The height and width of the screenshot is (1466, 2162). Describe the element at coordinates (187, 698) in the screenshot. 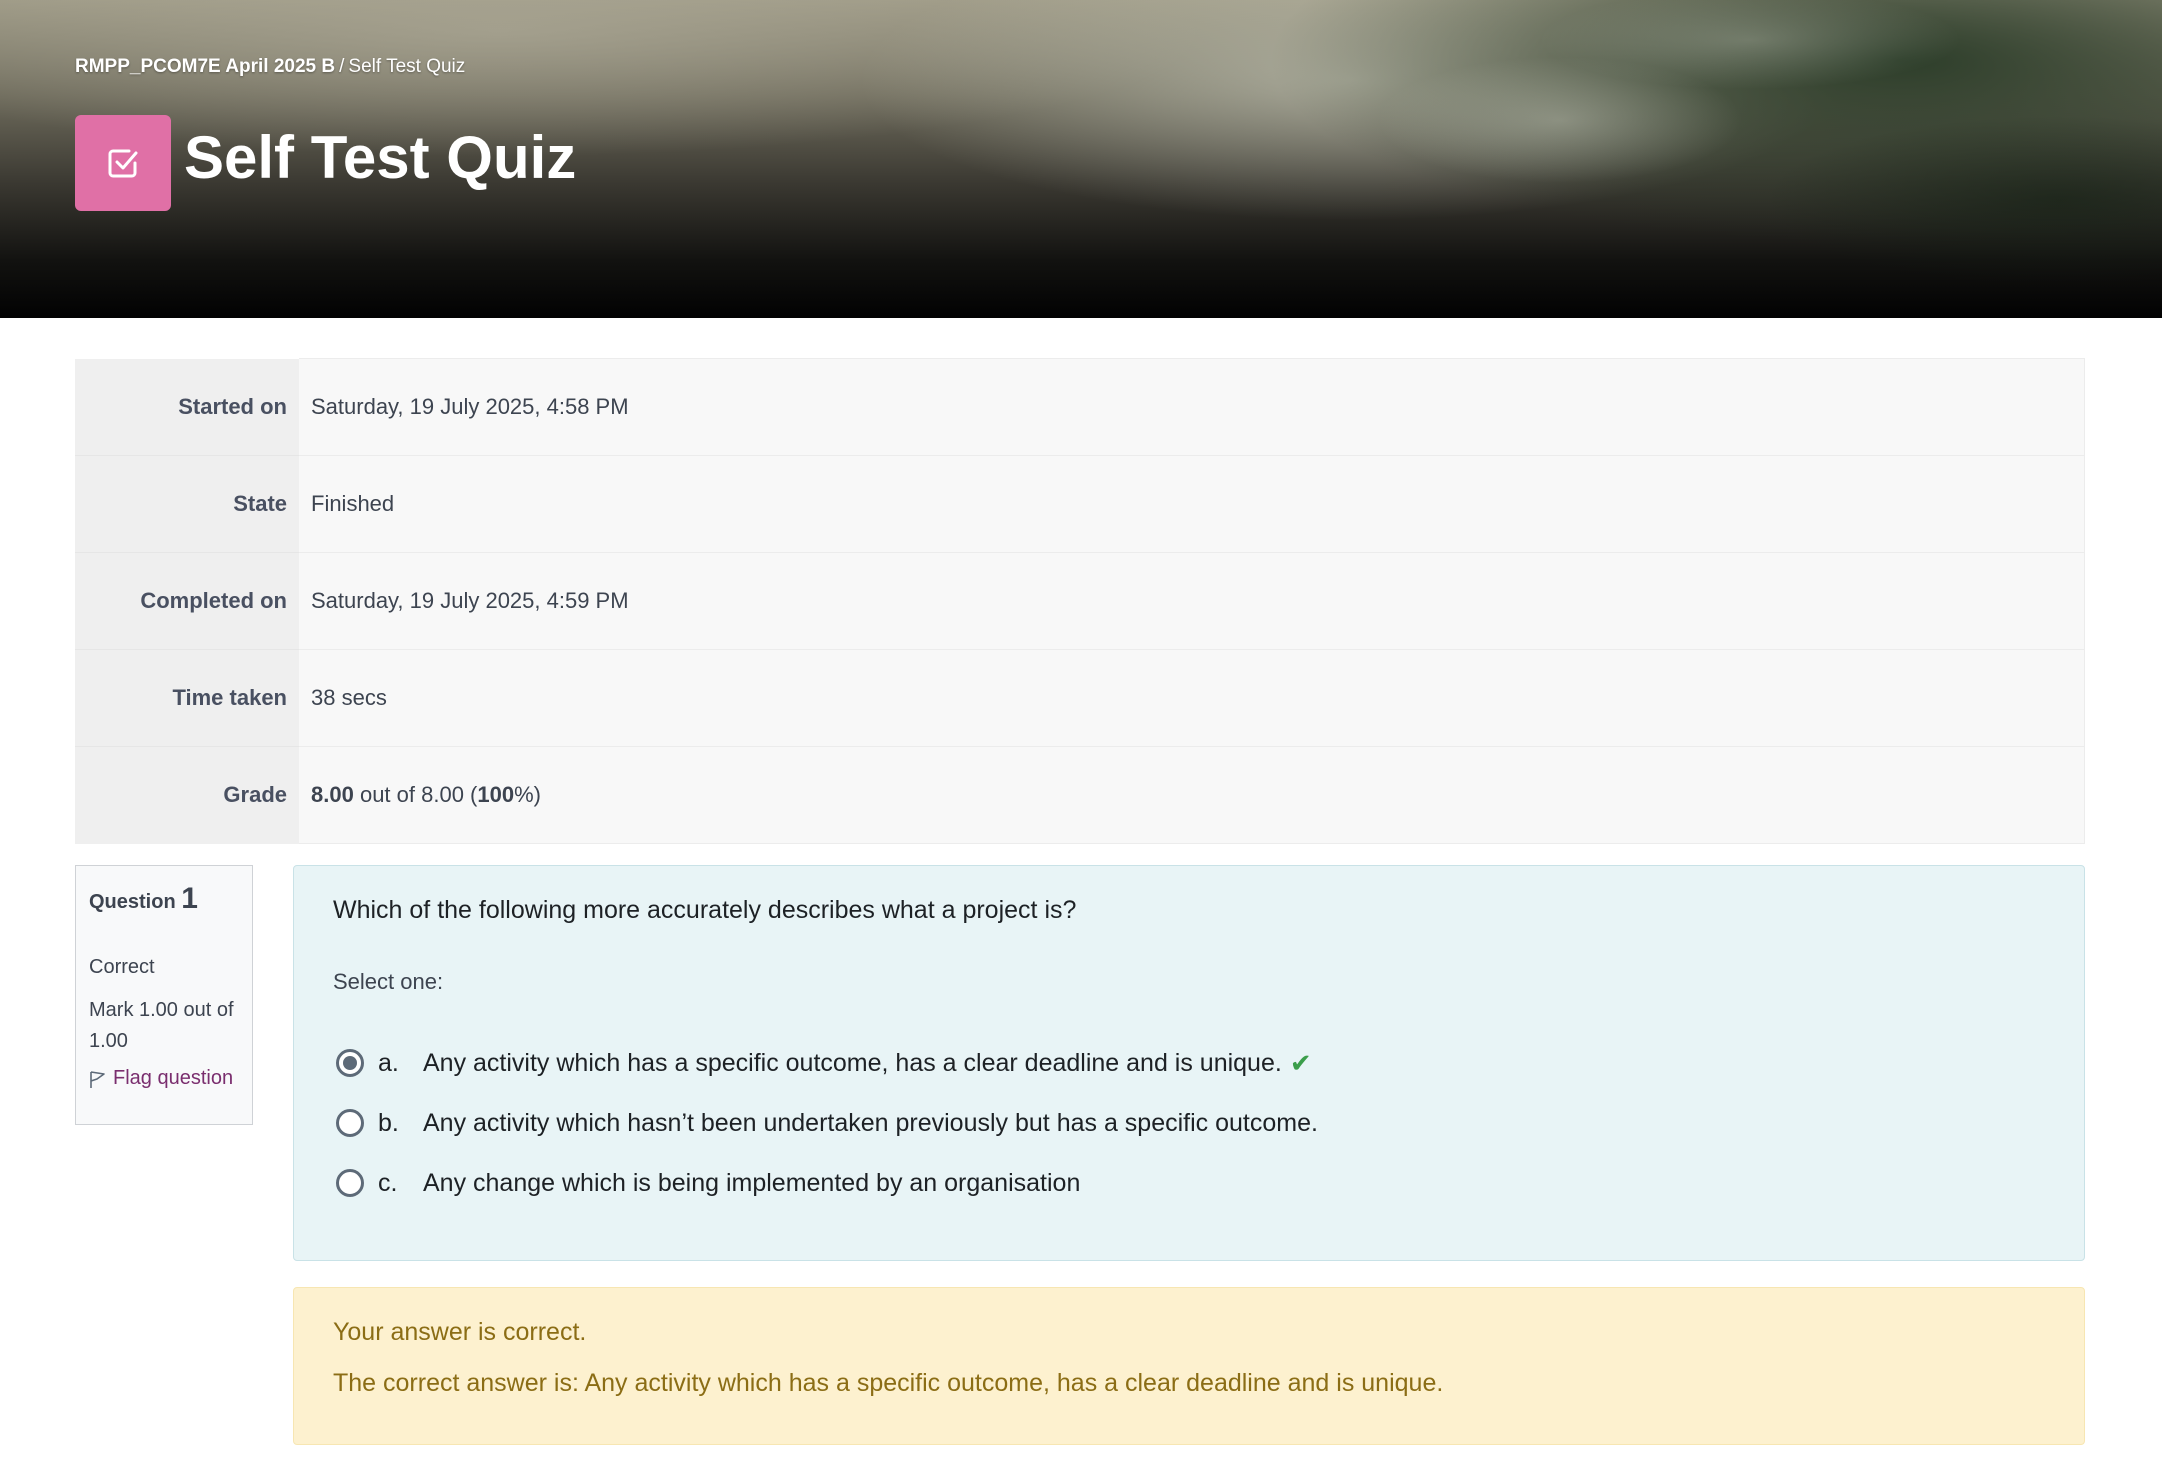

I see `summary-label: Time taken` at that location.